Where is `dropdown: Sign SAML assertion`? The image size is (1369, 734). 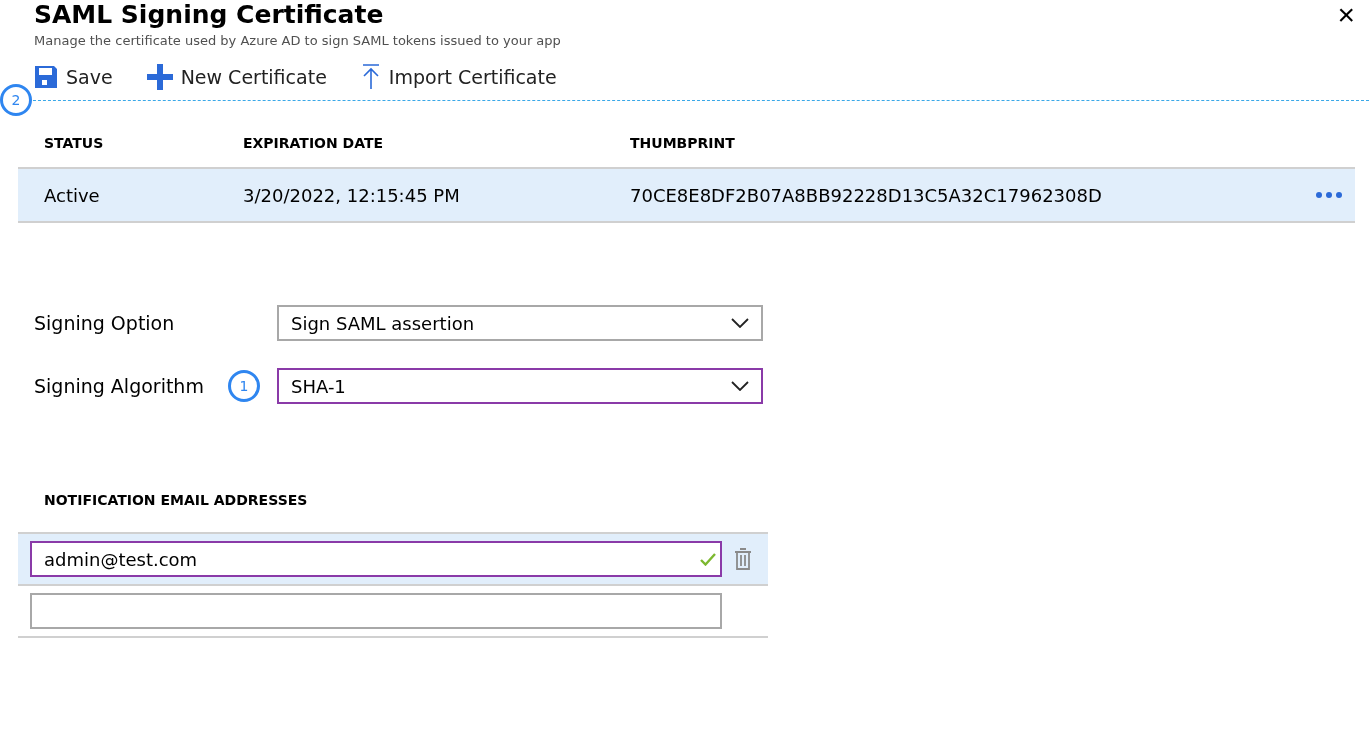 dropdown: Sign SAML assertion is located at coordinates (520, 323).